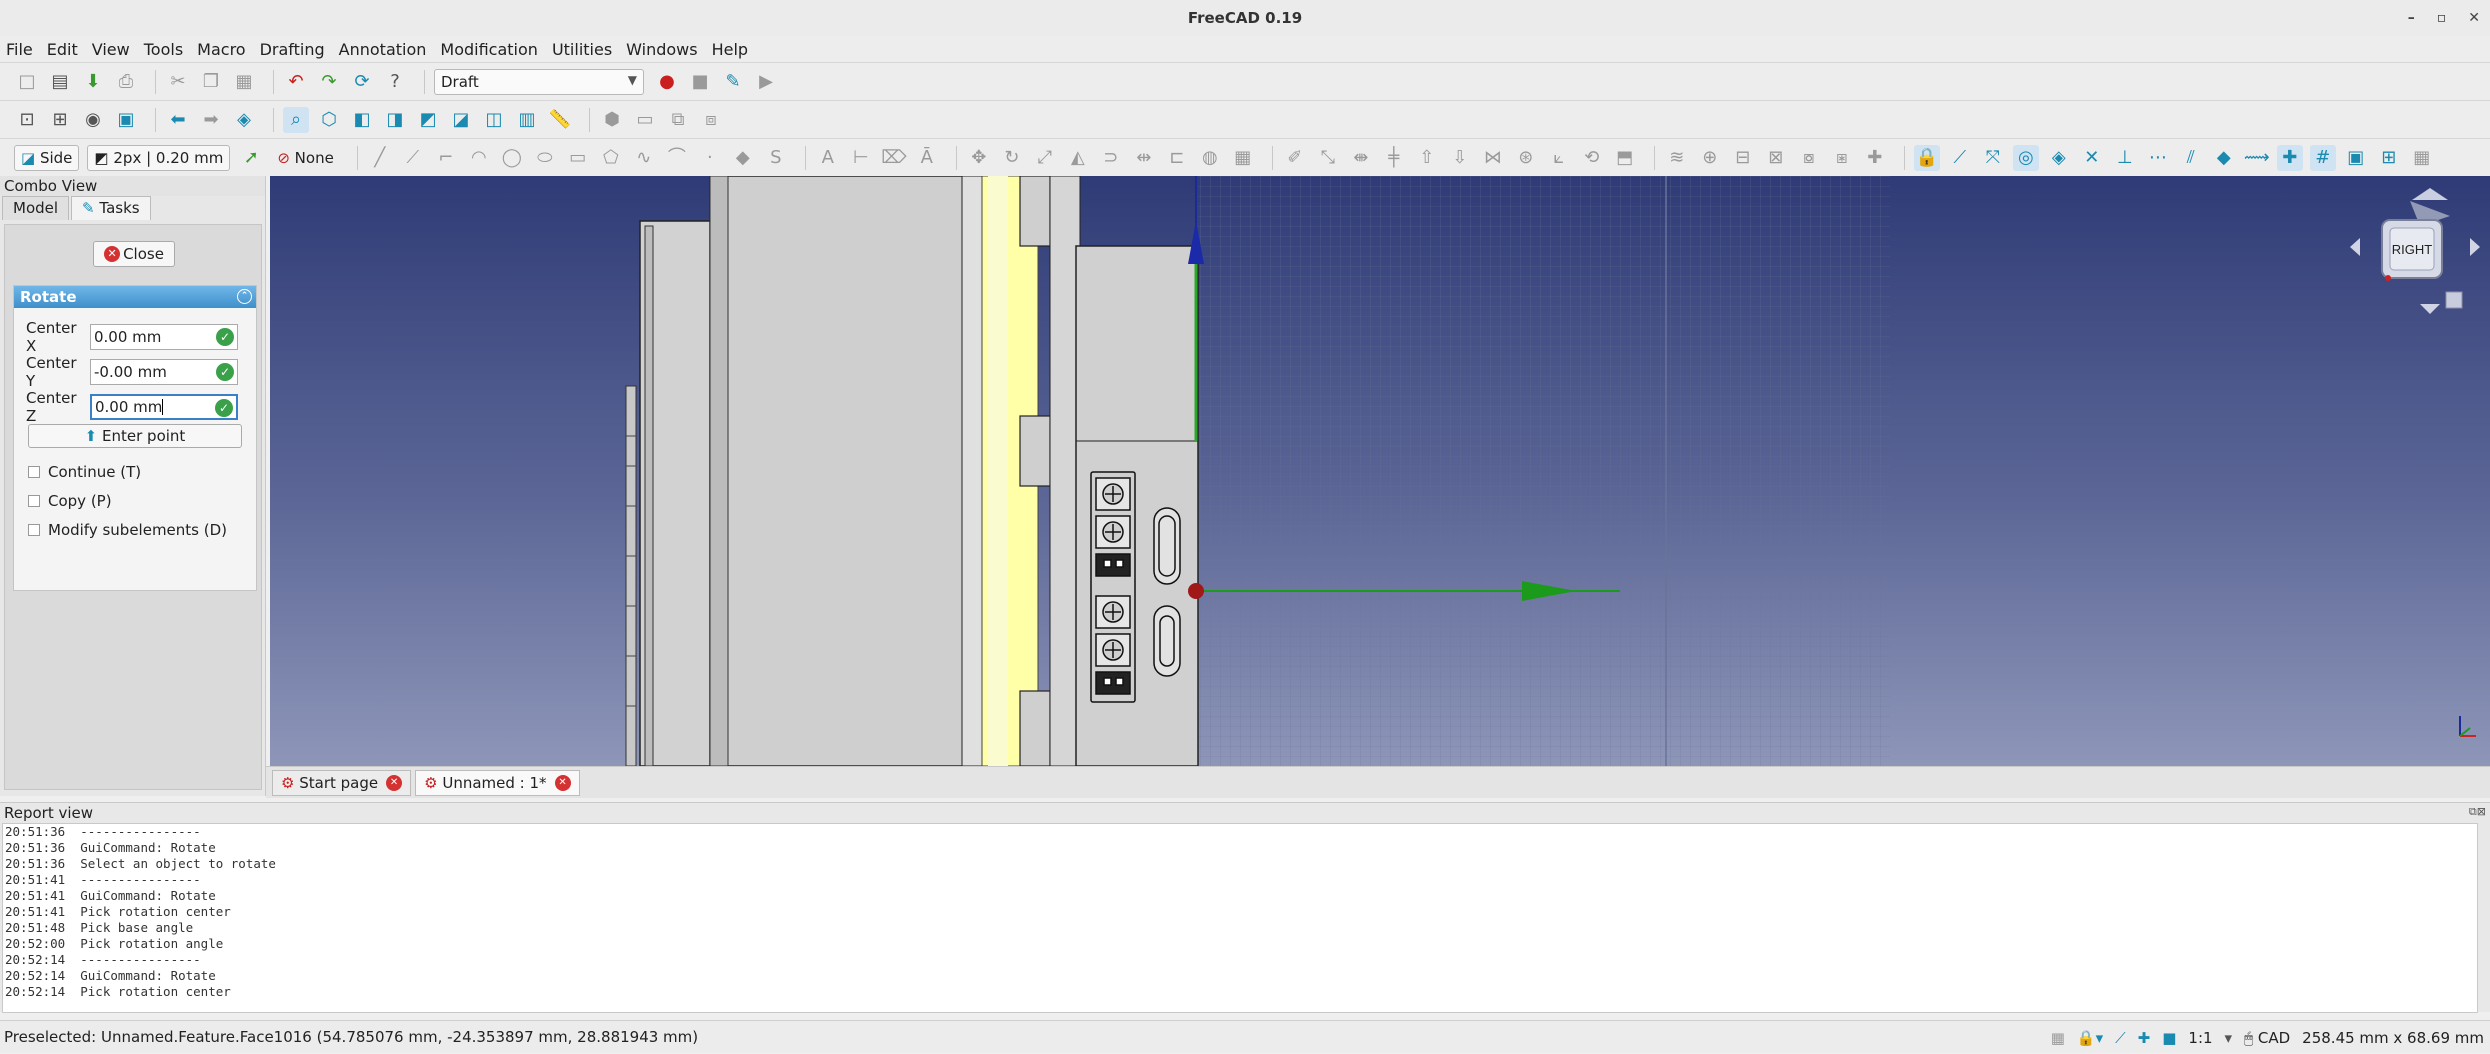  Describe the element at coordinates (527, 120) in the screenshot. I see `left-view-icon: ▥` at that location.